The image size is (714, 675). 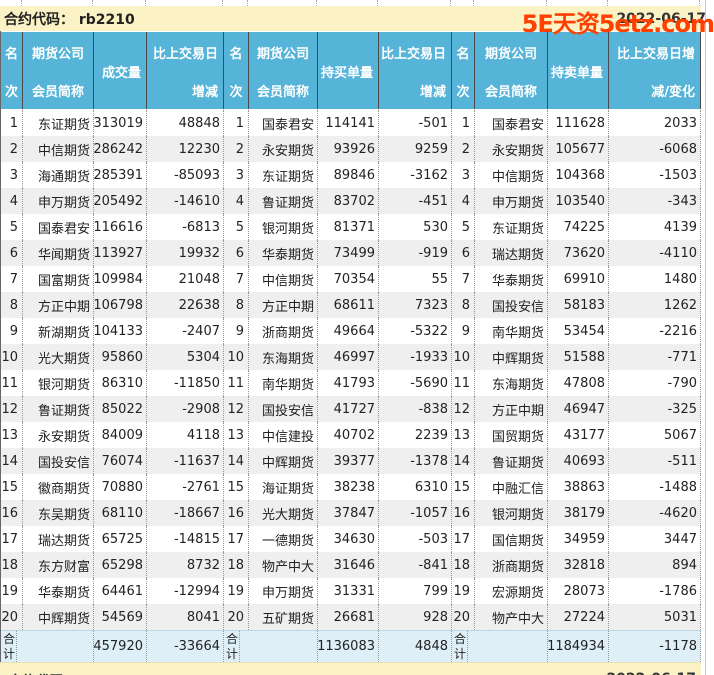 I want to click on cell-value: 205492, so click(x=120, y=201).